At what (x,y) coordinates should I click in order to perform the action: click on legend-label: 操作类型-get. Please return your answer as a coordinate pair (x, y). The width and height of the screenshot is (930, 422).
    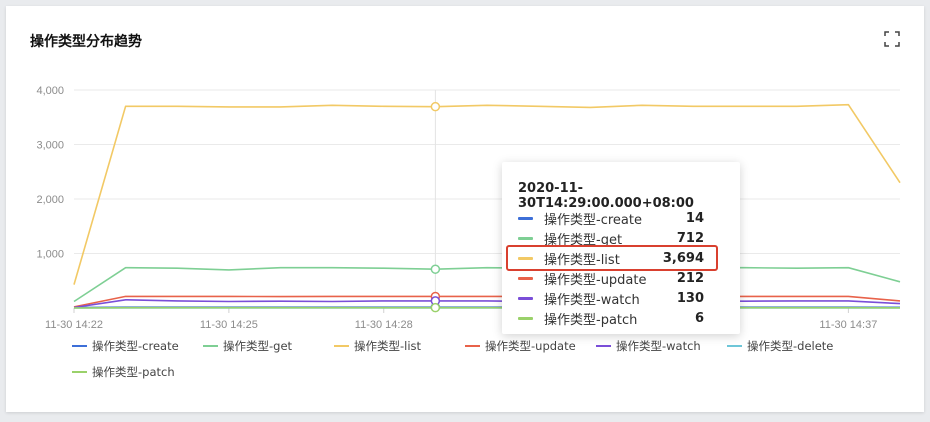
    Looking at the image, I should click on (258, 346).